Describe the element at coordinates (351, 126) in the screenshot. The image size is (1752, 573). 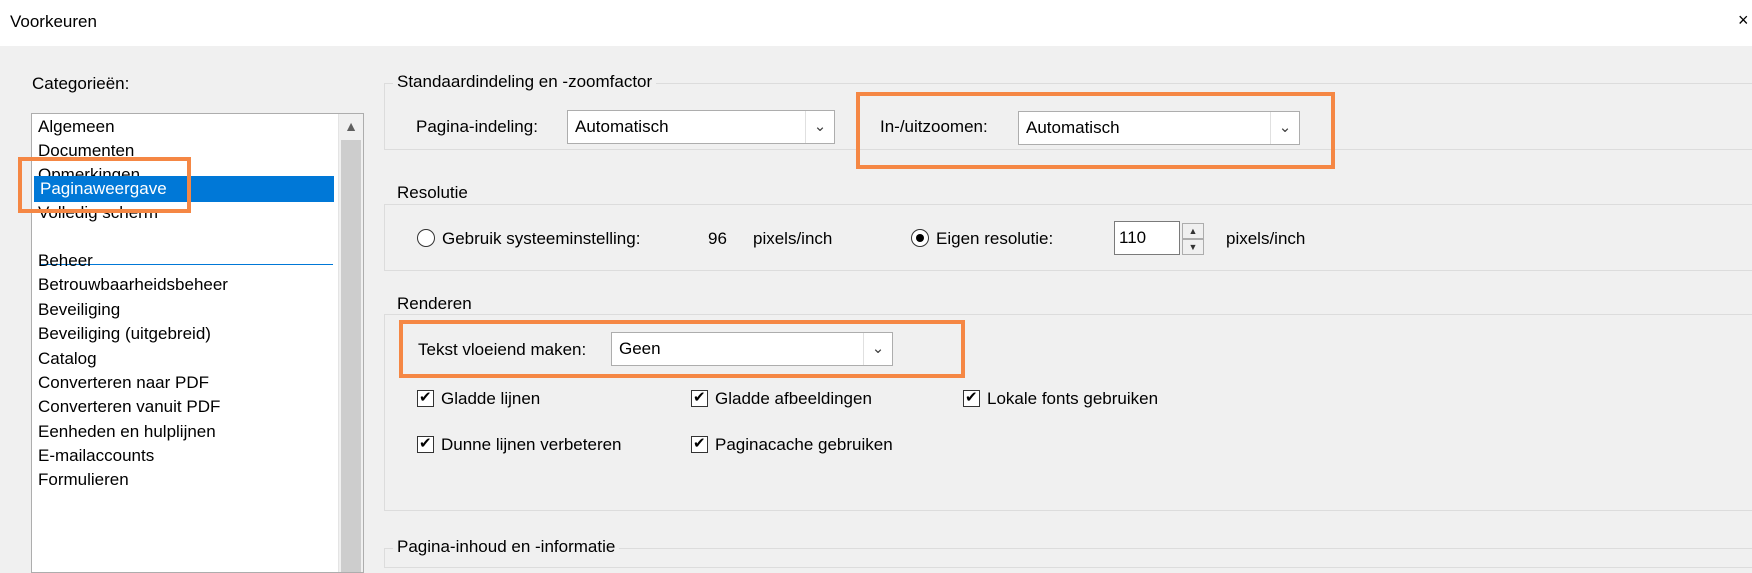
I see `arrow-up-icon: ▲` at that location.